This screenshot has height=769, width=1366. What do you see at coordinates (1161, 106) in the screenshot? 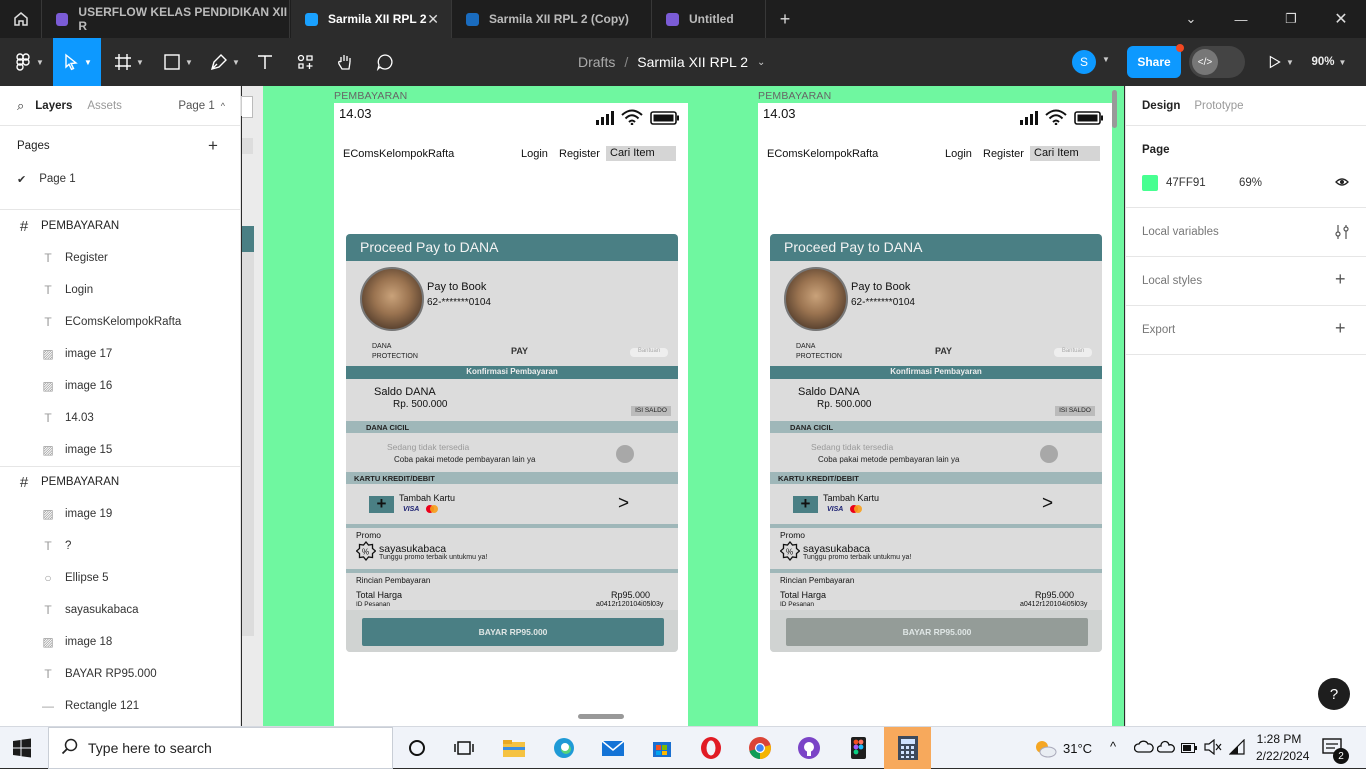
I see `tab-design: Design` at bounding box center [1161, 106].